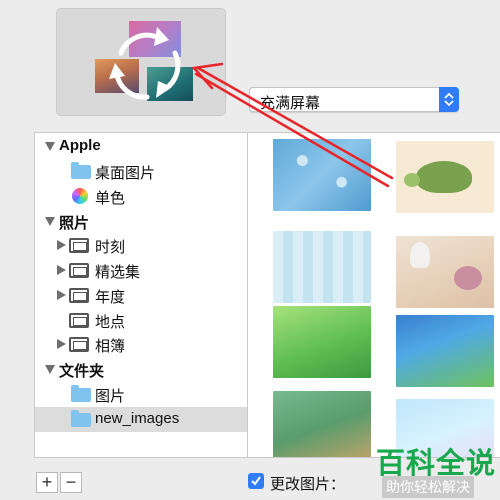 This screenshot has width=500, height=500. I want to click on change-picture-label: 更改图片：, so click(308, 484).